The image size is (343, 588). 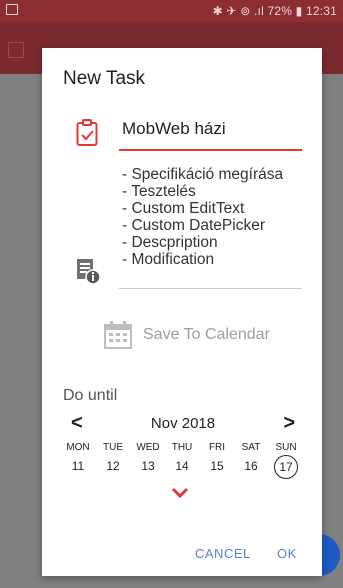 What do you see at coordinates (223, 553) in the screenshot?
I see `cancel-button: CANCEL` at bounding box center [223, 553].